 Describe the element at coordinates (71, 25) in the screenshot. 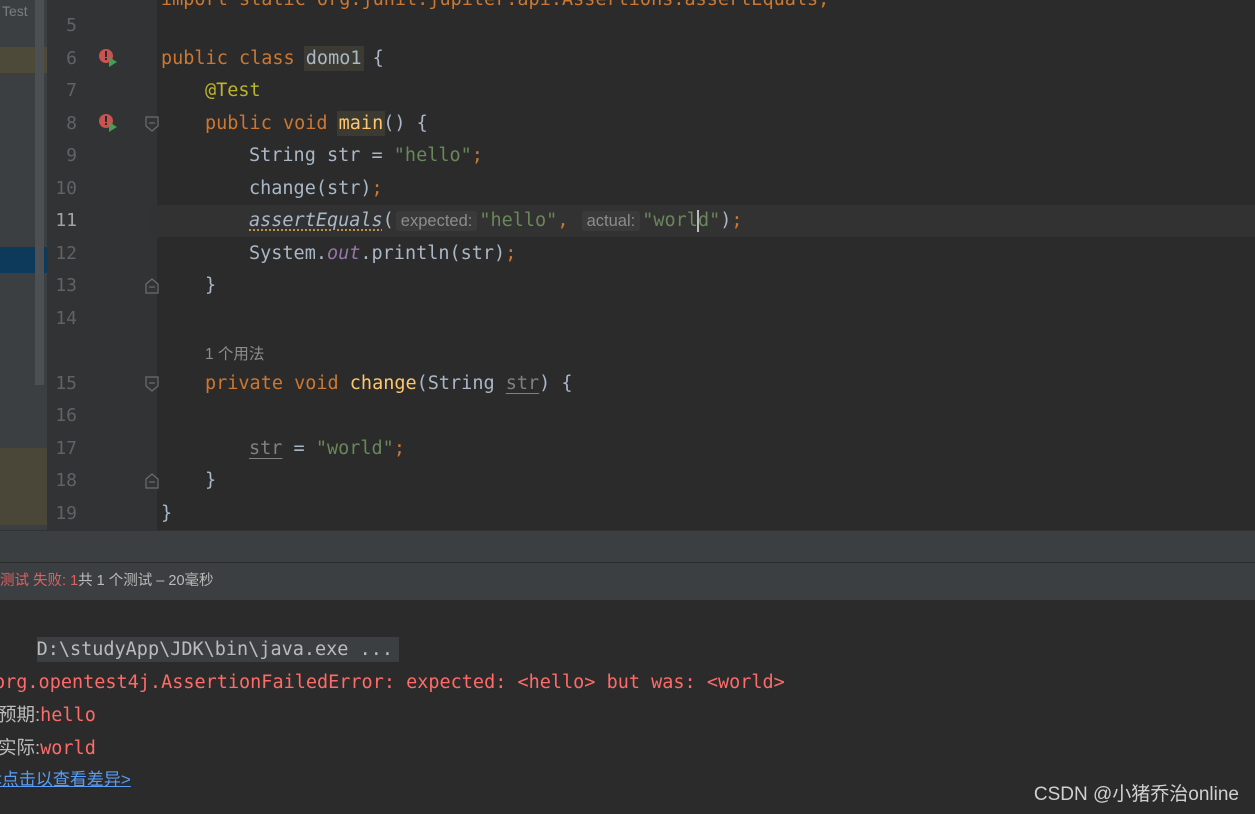

I see `line-number: 5` at that location.